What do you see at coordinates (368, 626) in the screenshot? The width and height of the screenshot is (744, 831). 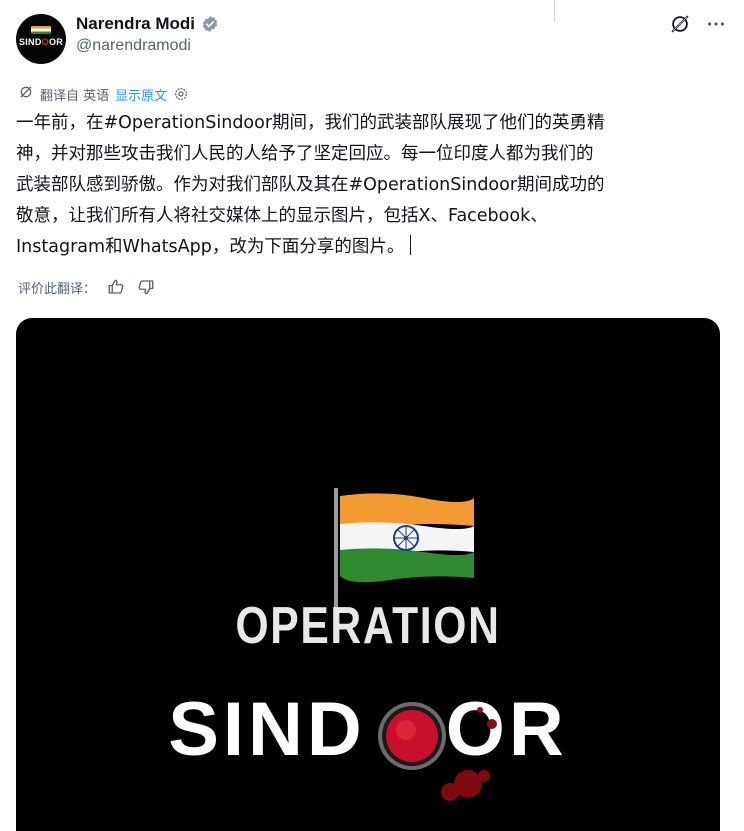 I see `operation-title: OPERATION` at bounding box center [368, 626].